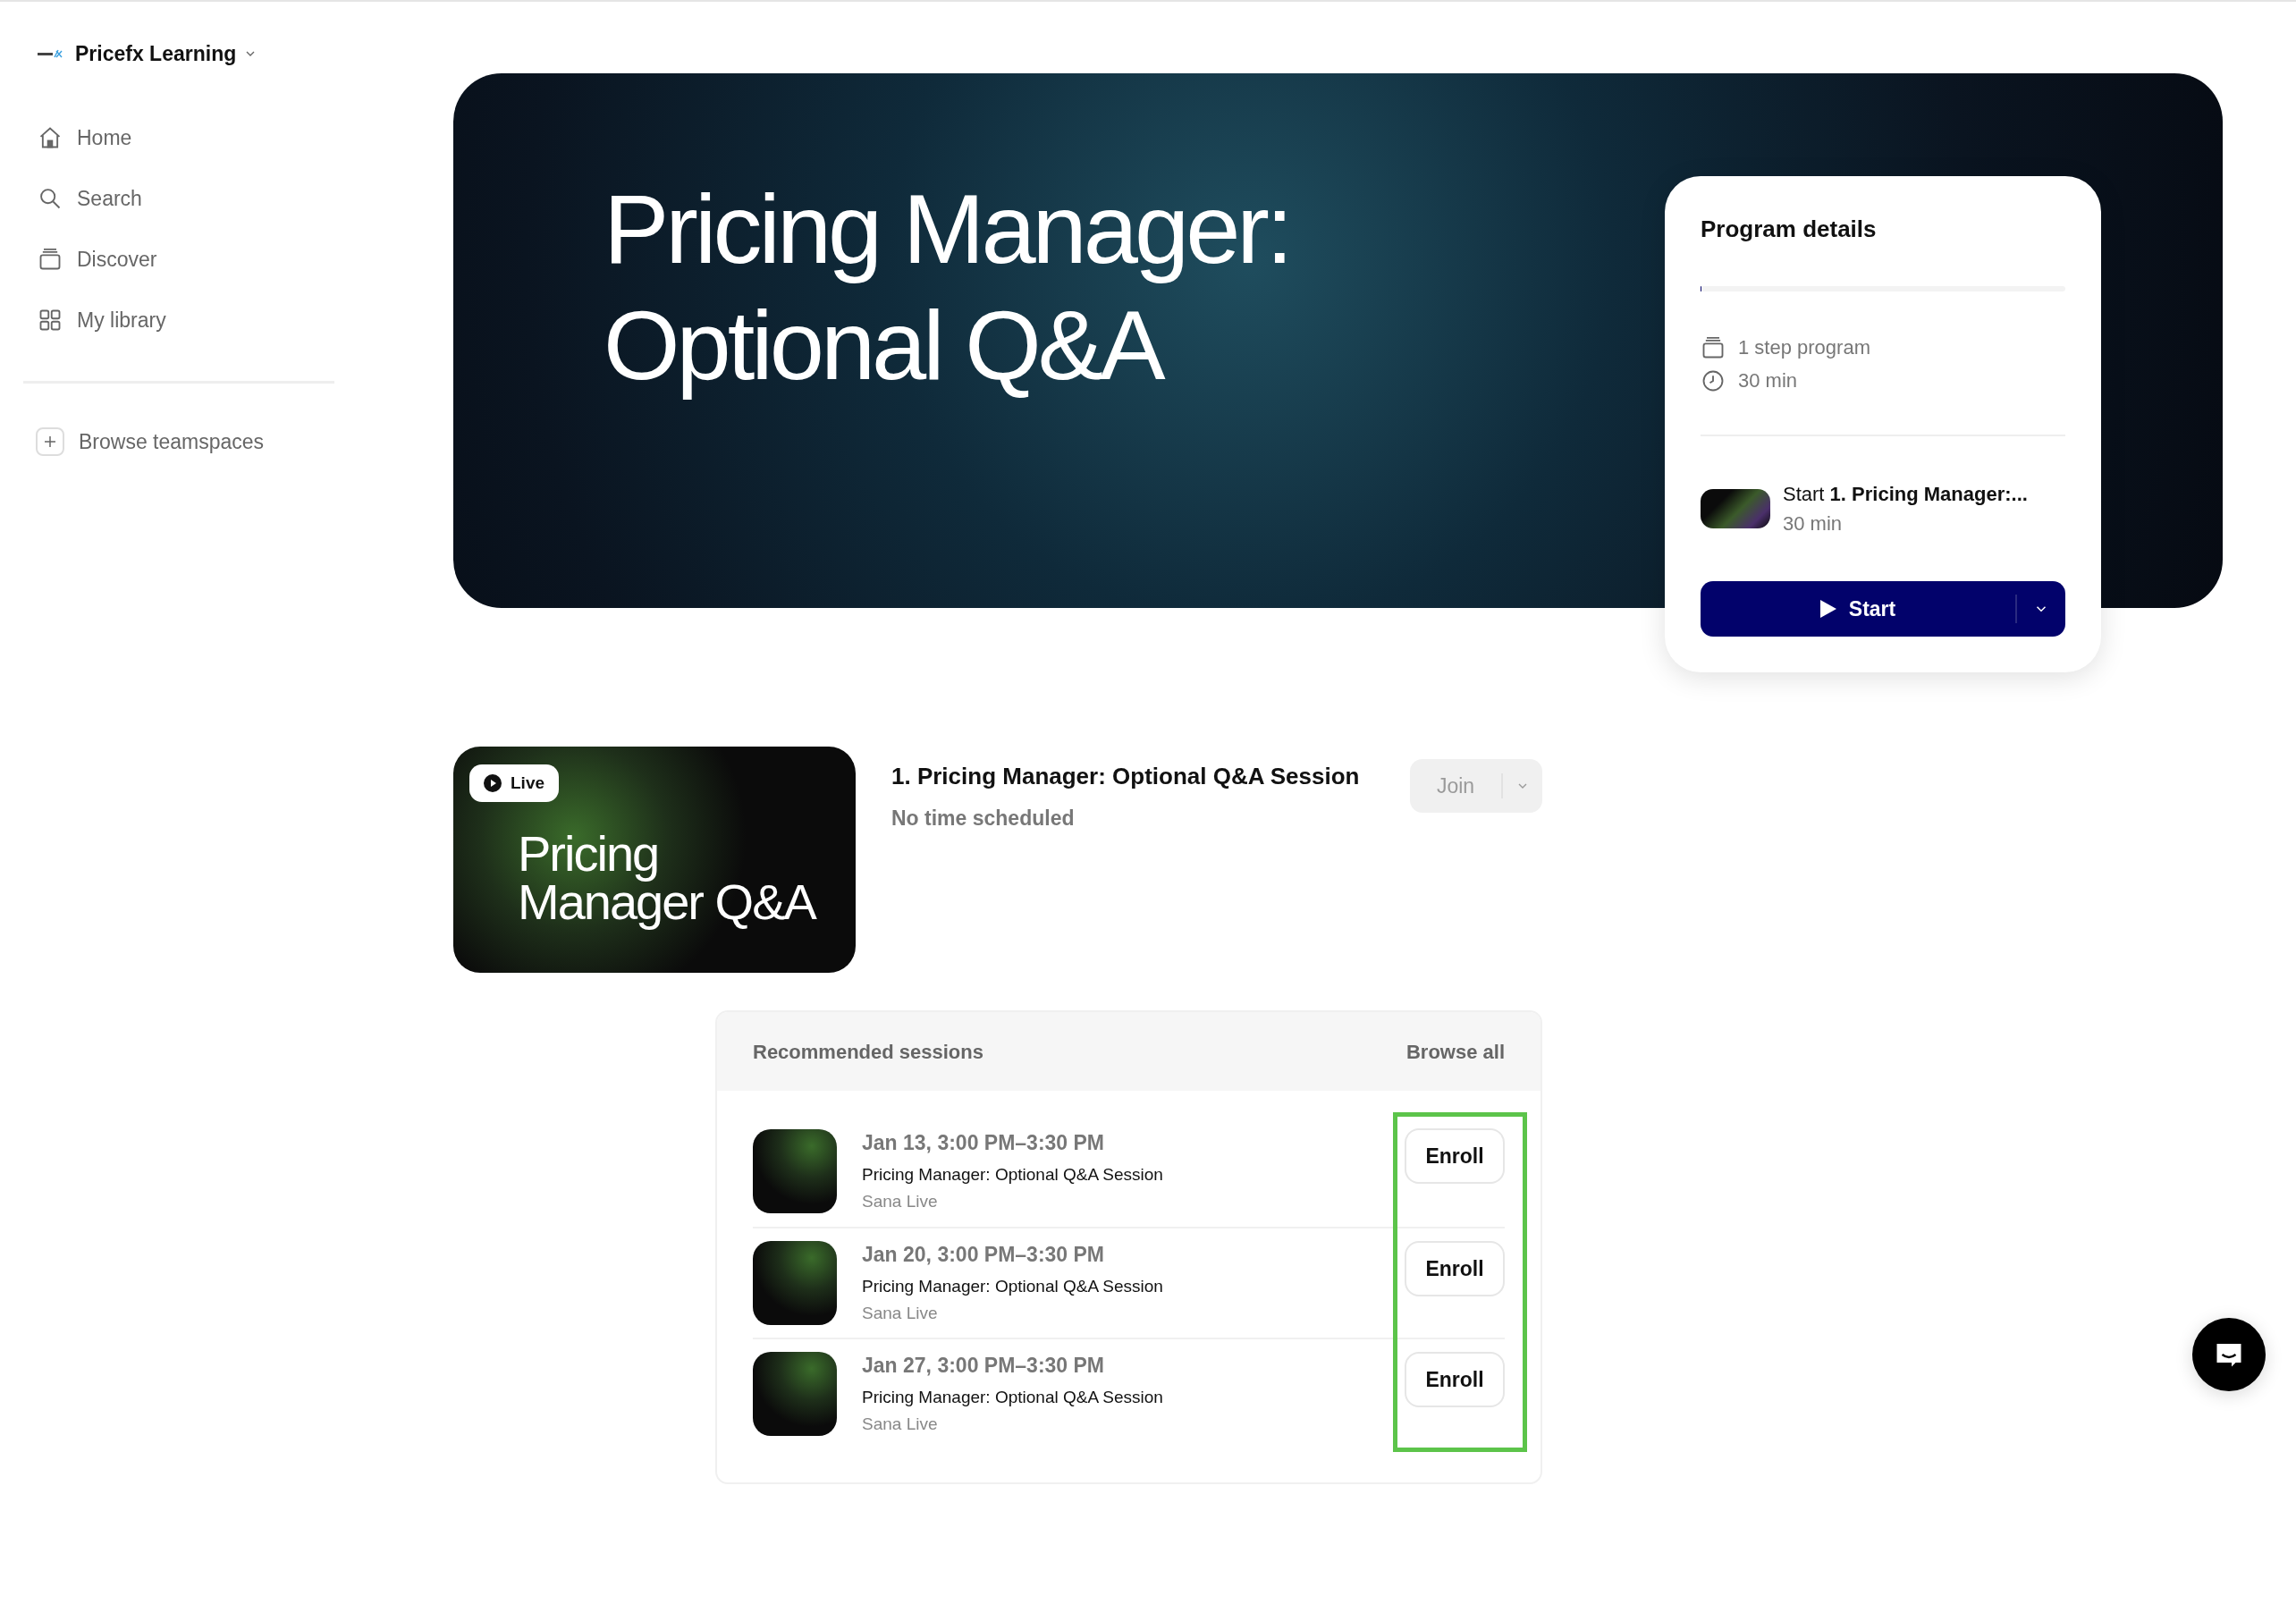  Describe the element at coordinates (178, 442) in the screenshot. I see `browse-teamspaces-link: Browse teamspaces` at that location.